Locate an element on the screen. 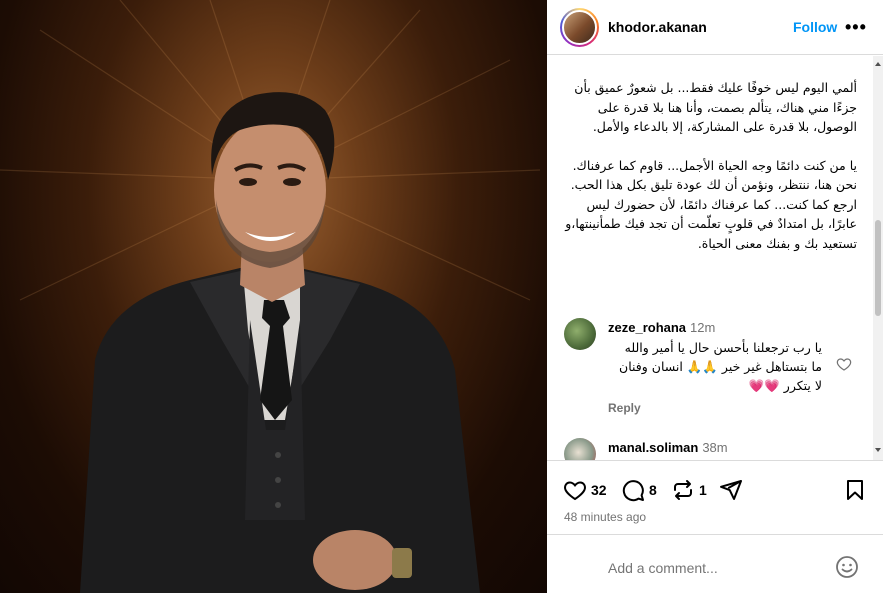 The height and width of the screenshot is (593, 883). repost-button: 1 is located at coordinates (689, 490).